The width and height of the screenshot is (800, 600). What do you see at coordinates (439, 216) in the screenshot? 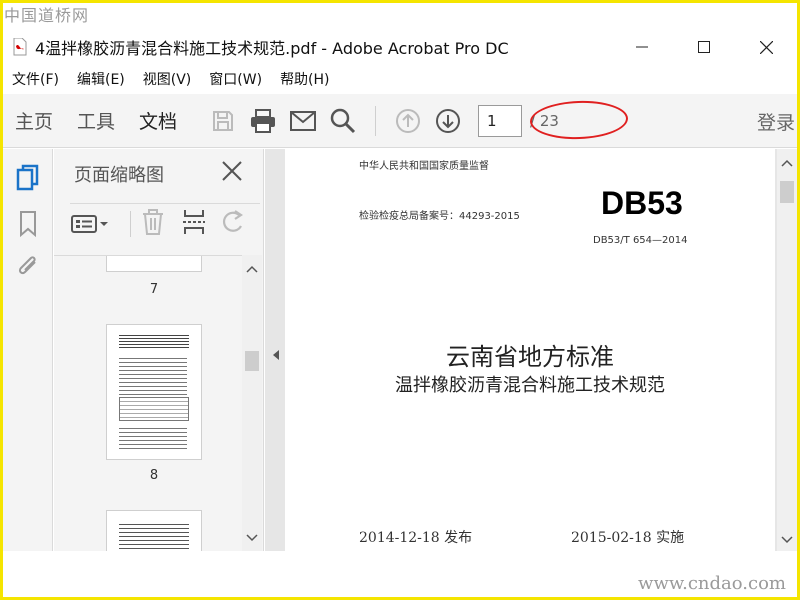
I see `doc-record-number: 检验检疫总局备案号：44293-2015` at bounding box center [439, 216].